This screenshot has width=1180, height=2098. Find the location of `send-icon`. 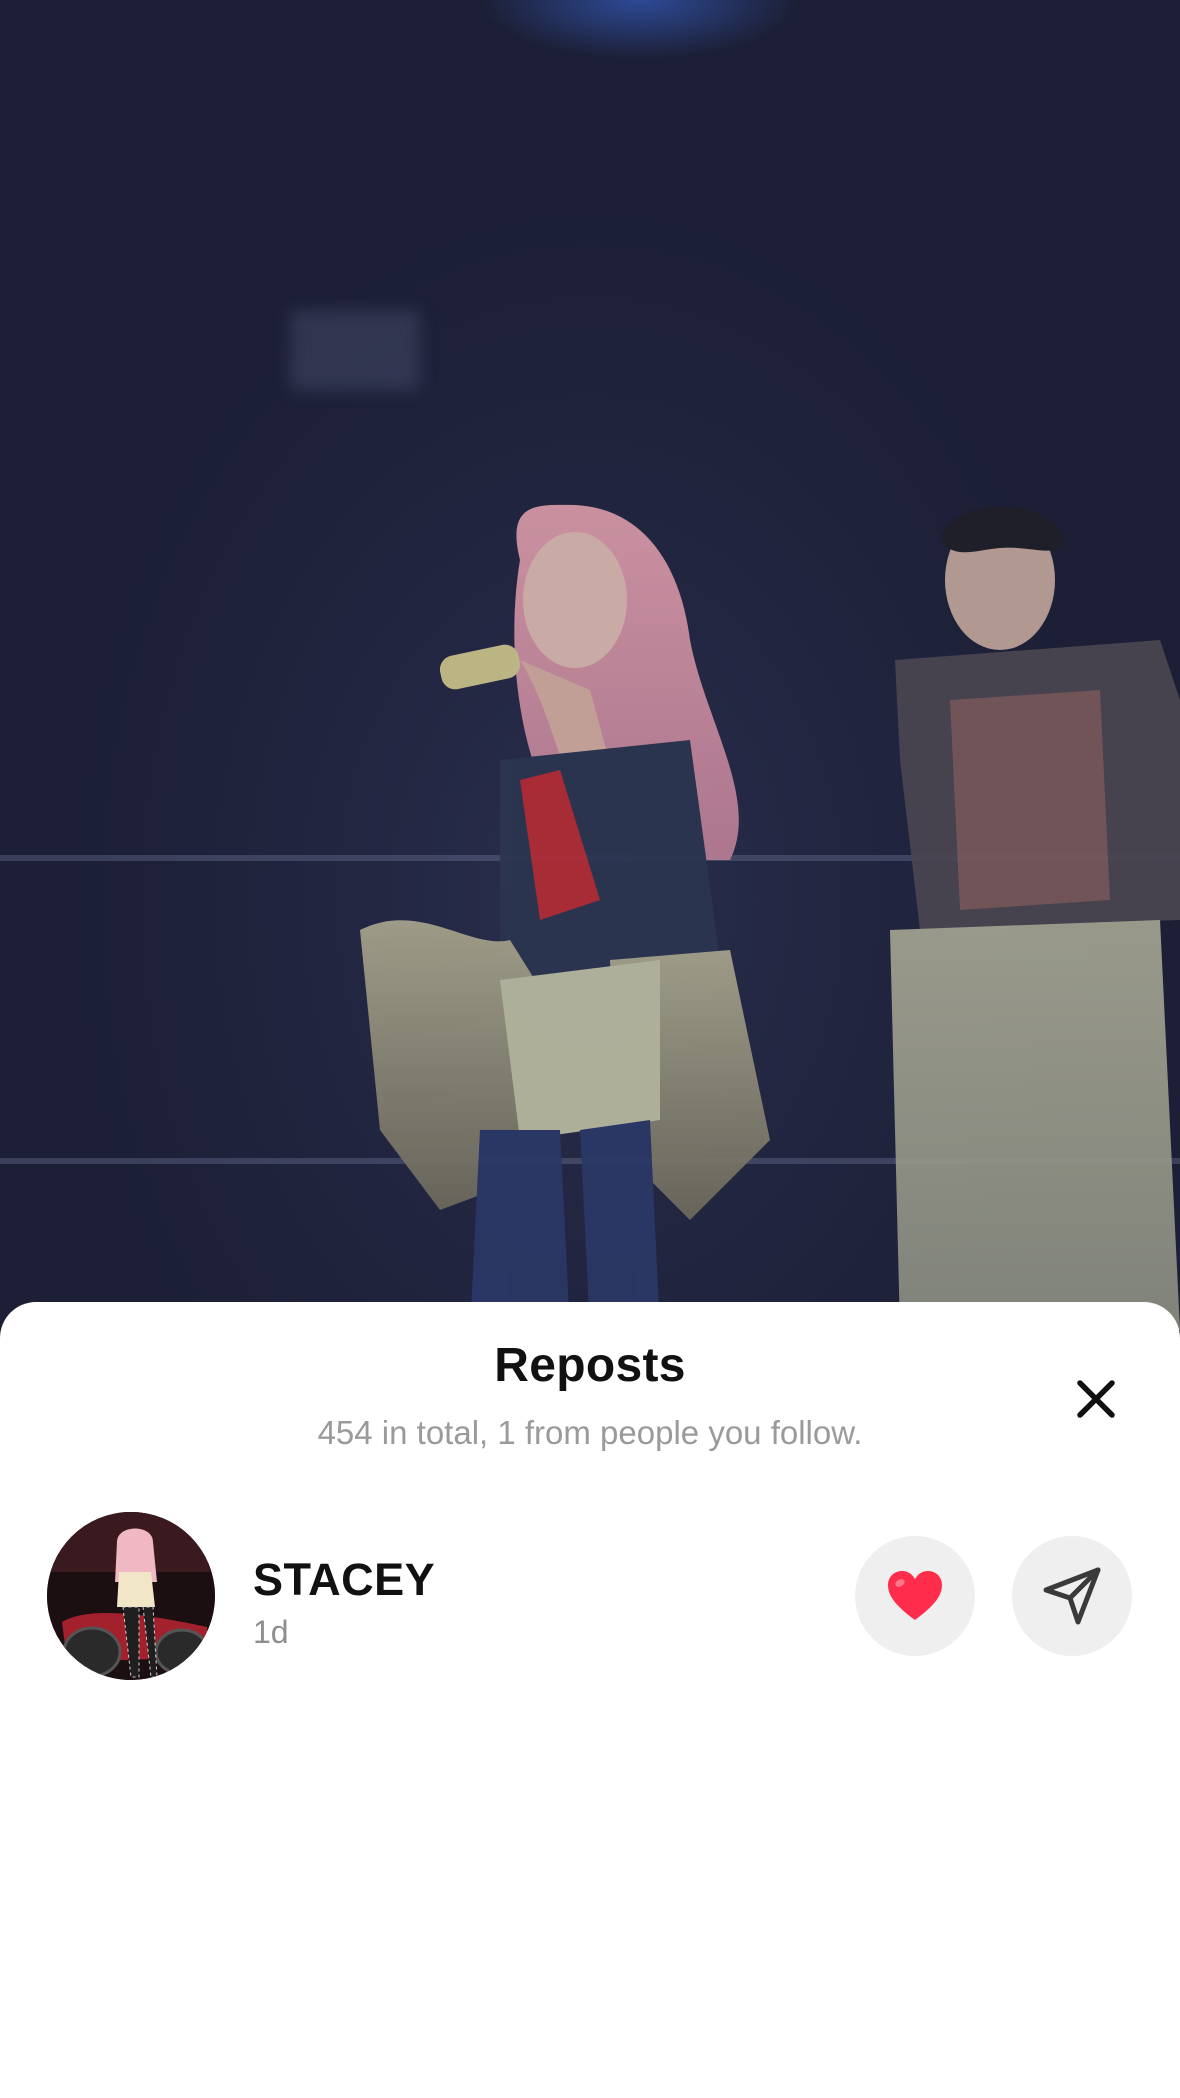

send-icon is located at coordinates (1072, 1596).